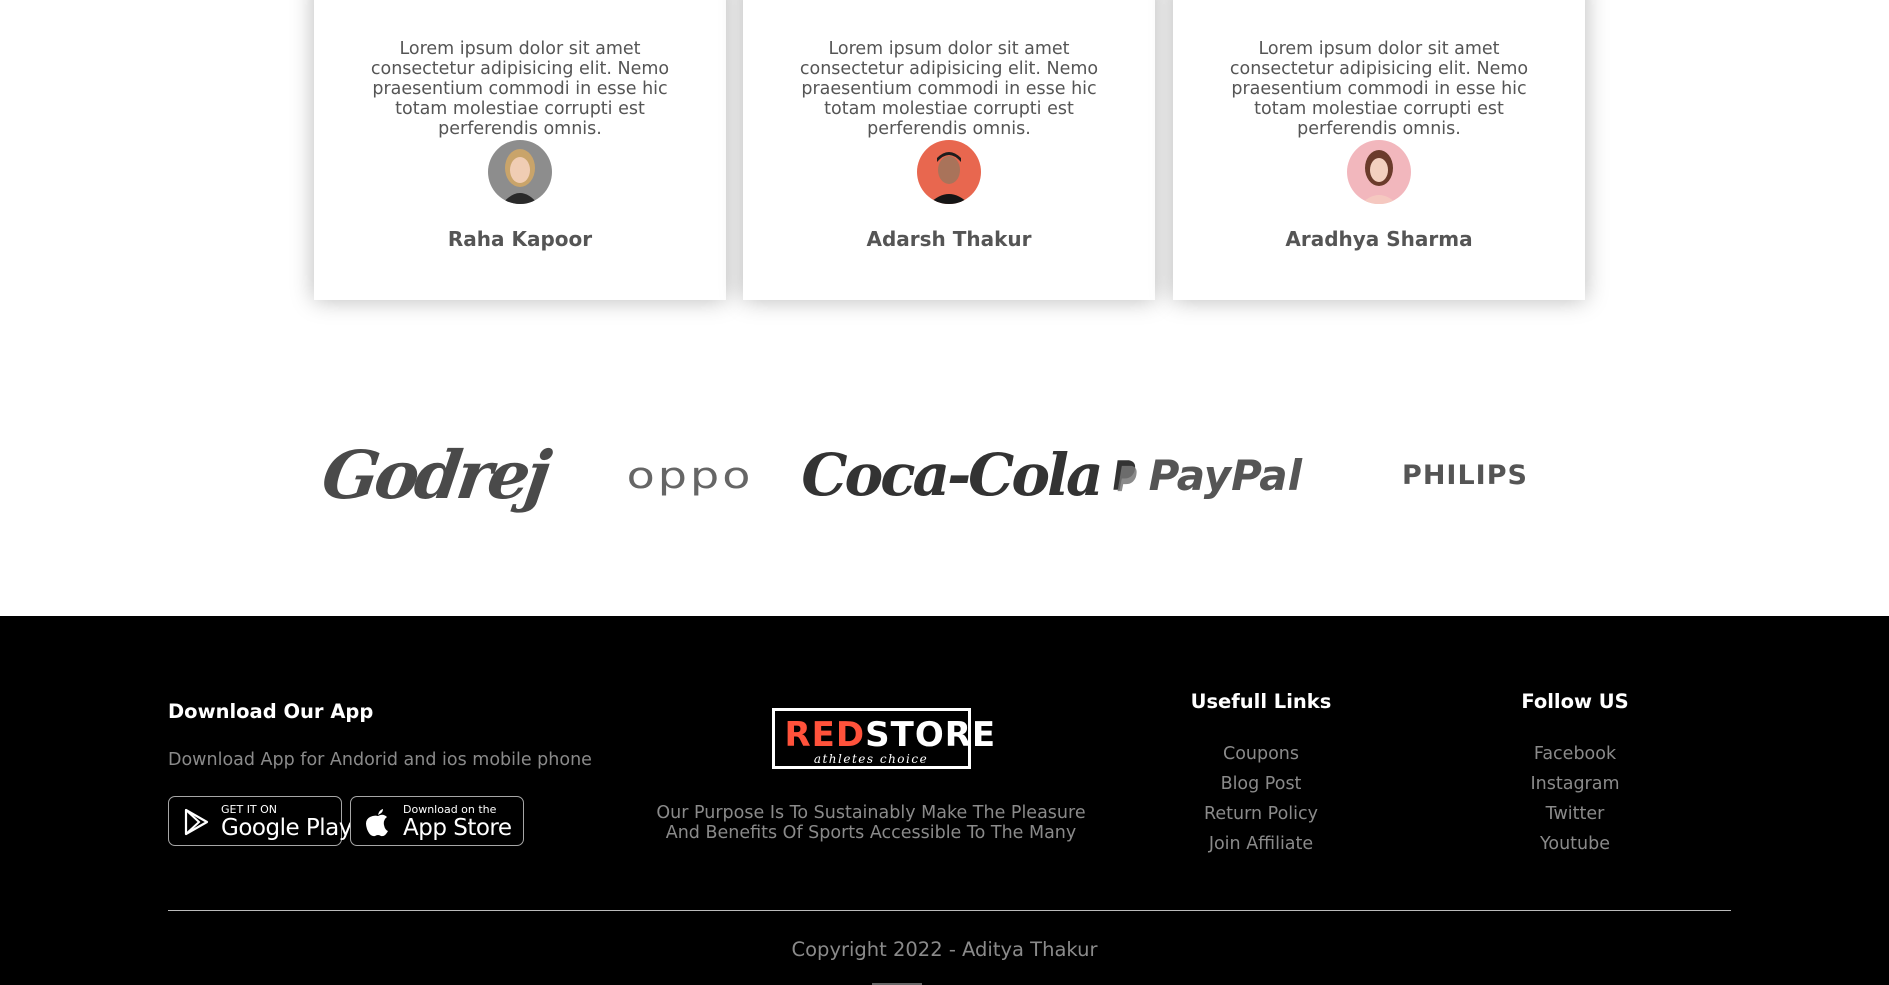 The height and width of the screenshot is (985, 1889). Describe the element at coordinates (1125, 476) in the screenshot. I see `paypal-icon` at that location.